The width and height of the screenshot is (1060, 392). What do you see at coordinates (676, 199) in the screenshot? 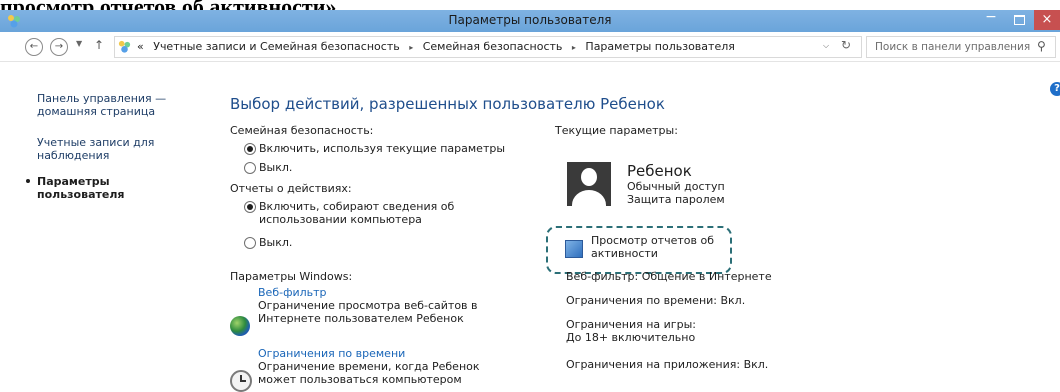
I see `user-password-status: Защита паролем` at bounding box center [676, 199].